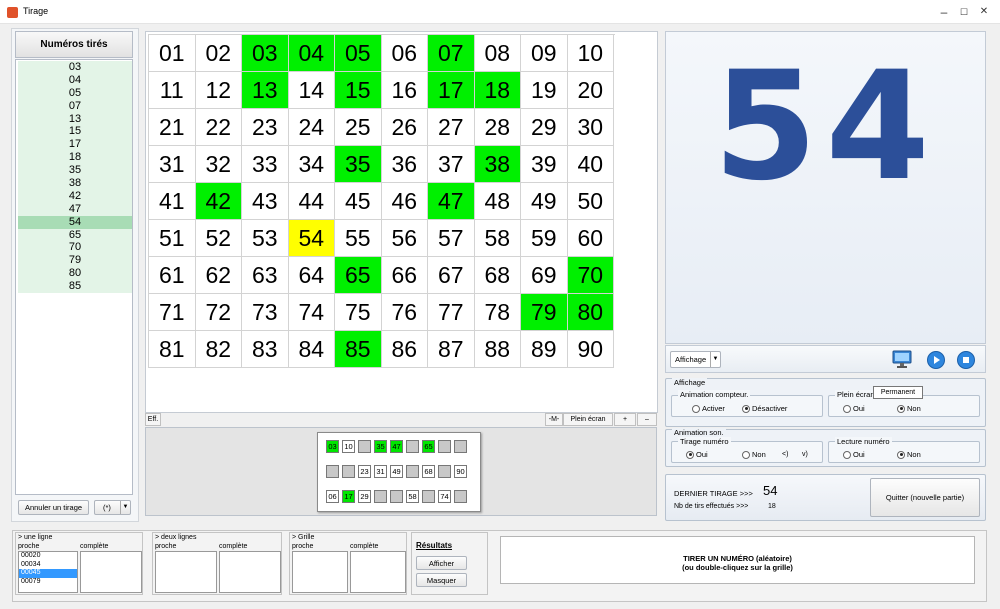 This screenshot has height=609, width=1000. Describe the element at coordinates (358, 127) in the screenshot. I see `grid-cell: 25` at that location.